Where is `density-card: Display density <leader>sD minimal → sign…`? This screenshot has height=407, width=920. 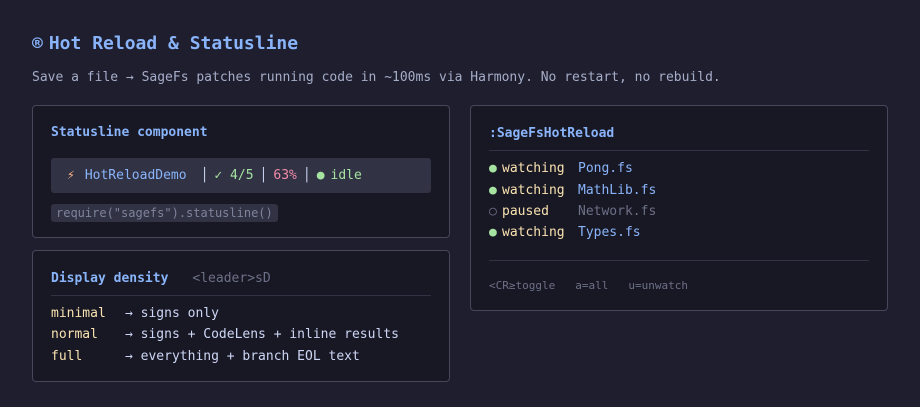
density-card: Display density <leader>sD minimal → sign… is located at coordinates (241, 316).